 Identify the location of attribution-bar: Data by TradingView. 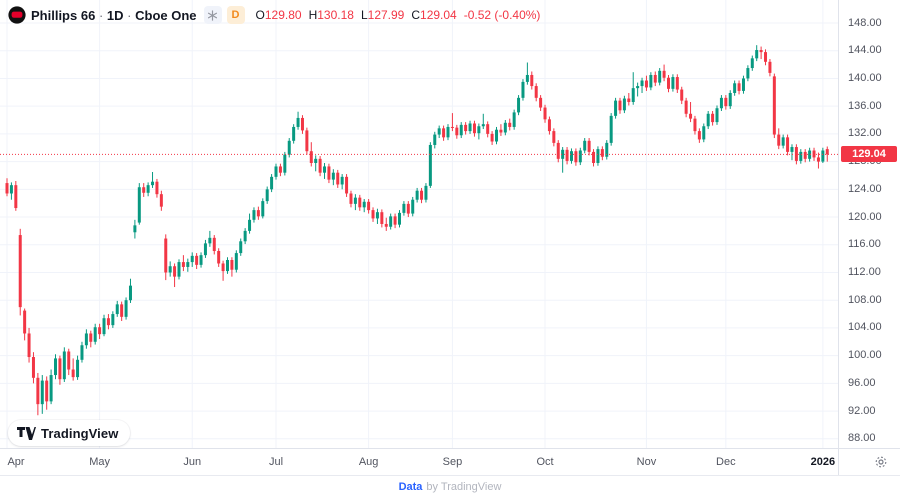
(450, 486).